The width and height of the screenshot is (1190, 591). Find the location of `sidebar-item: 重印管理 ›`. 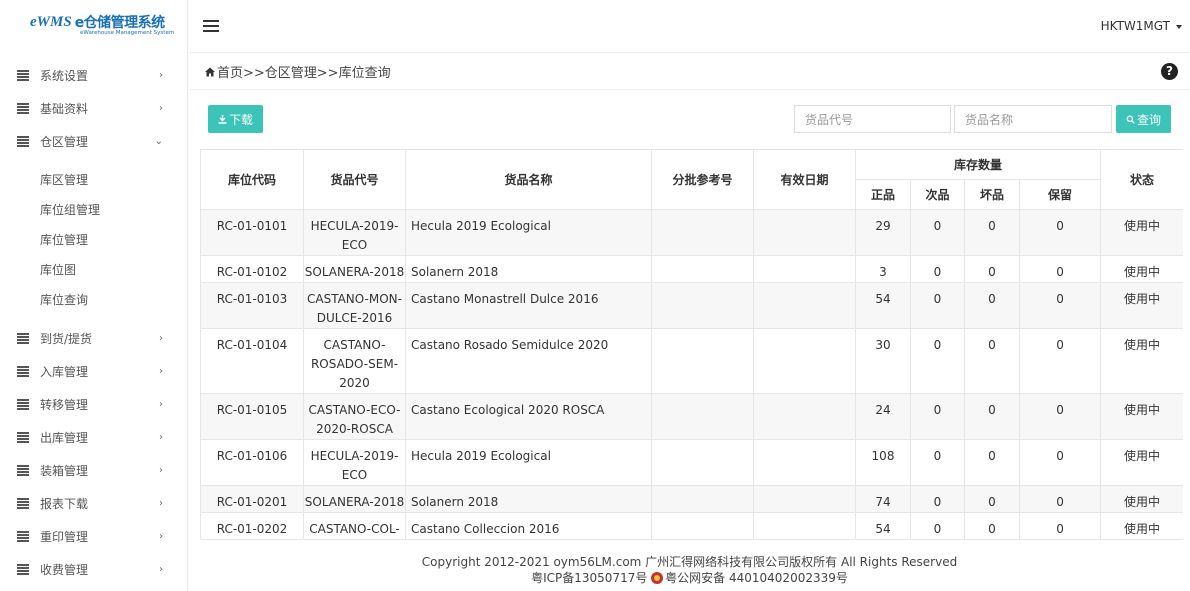

sidebar-item: 重印管理 › is located at coordinates (93, 536).